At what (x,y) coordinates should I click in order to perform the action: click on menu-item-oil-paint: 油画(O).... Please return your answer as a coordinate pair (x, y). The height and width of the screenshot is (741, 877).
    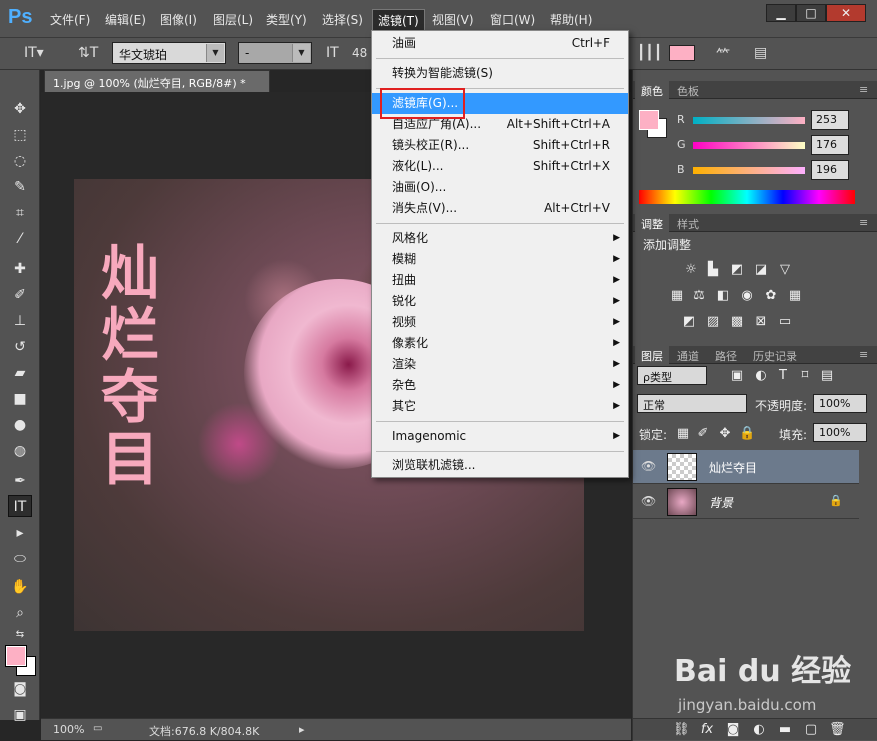
    Looking at the image, I should click on (500, 187).